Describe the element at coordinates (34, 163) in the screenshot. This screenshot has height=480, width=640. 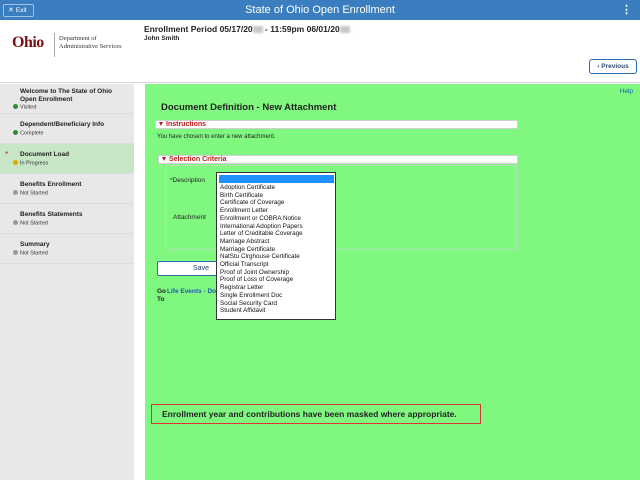
I see `status-text: In Progress` at that location.